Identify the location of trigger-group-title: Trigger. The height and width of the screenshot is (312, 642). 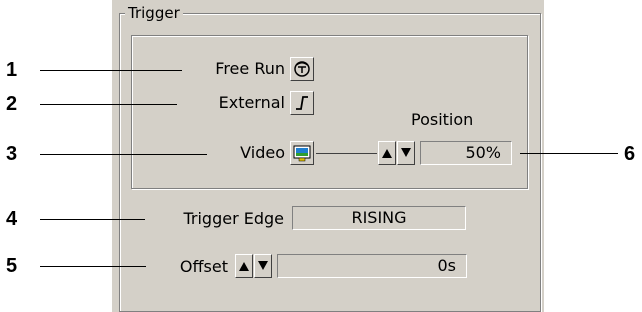
(154, 13).